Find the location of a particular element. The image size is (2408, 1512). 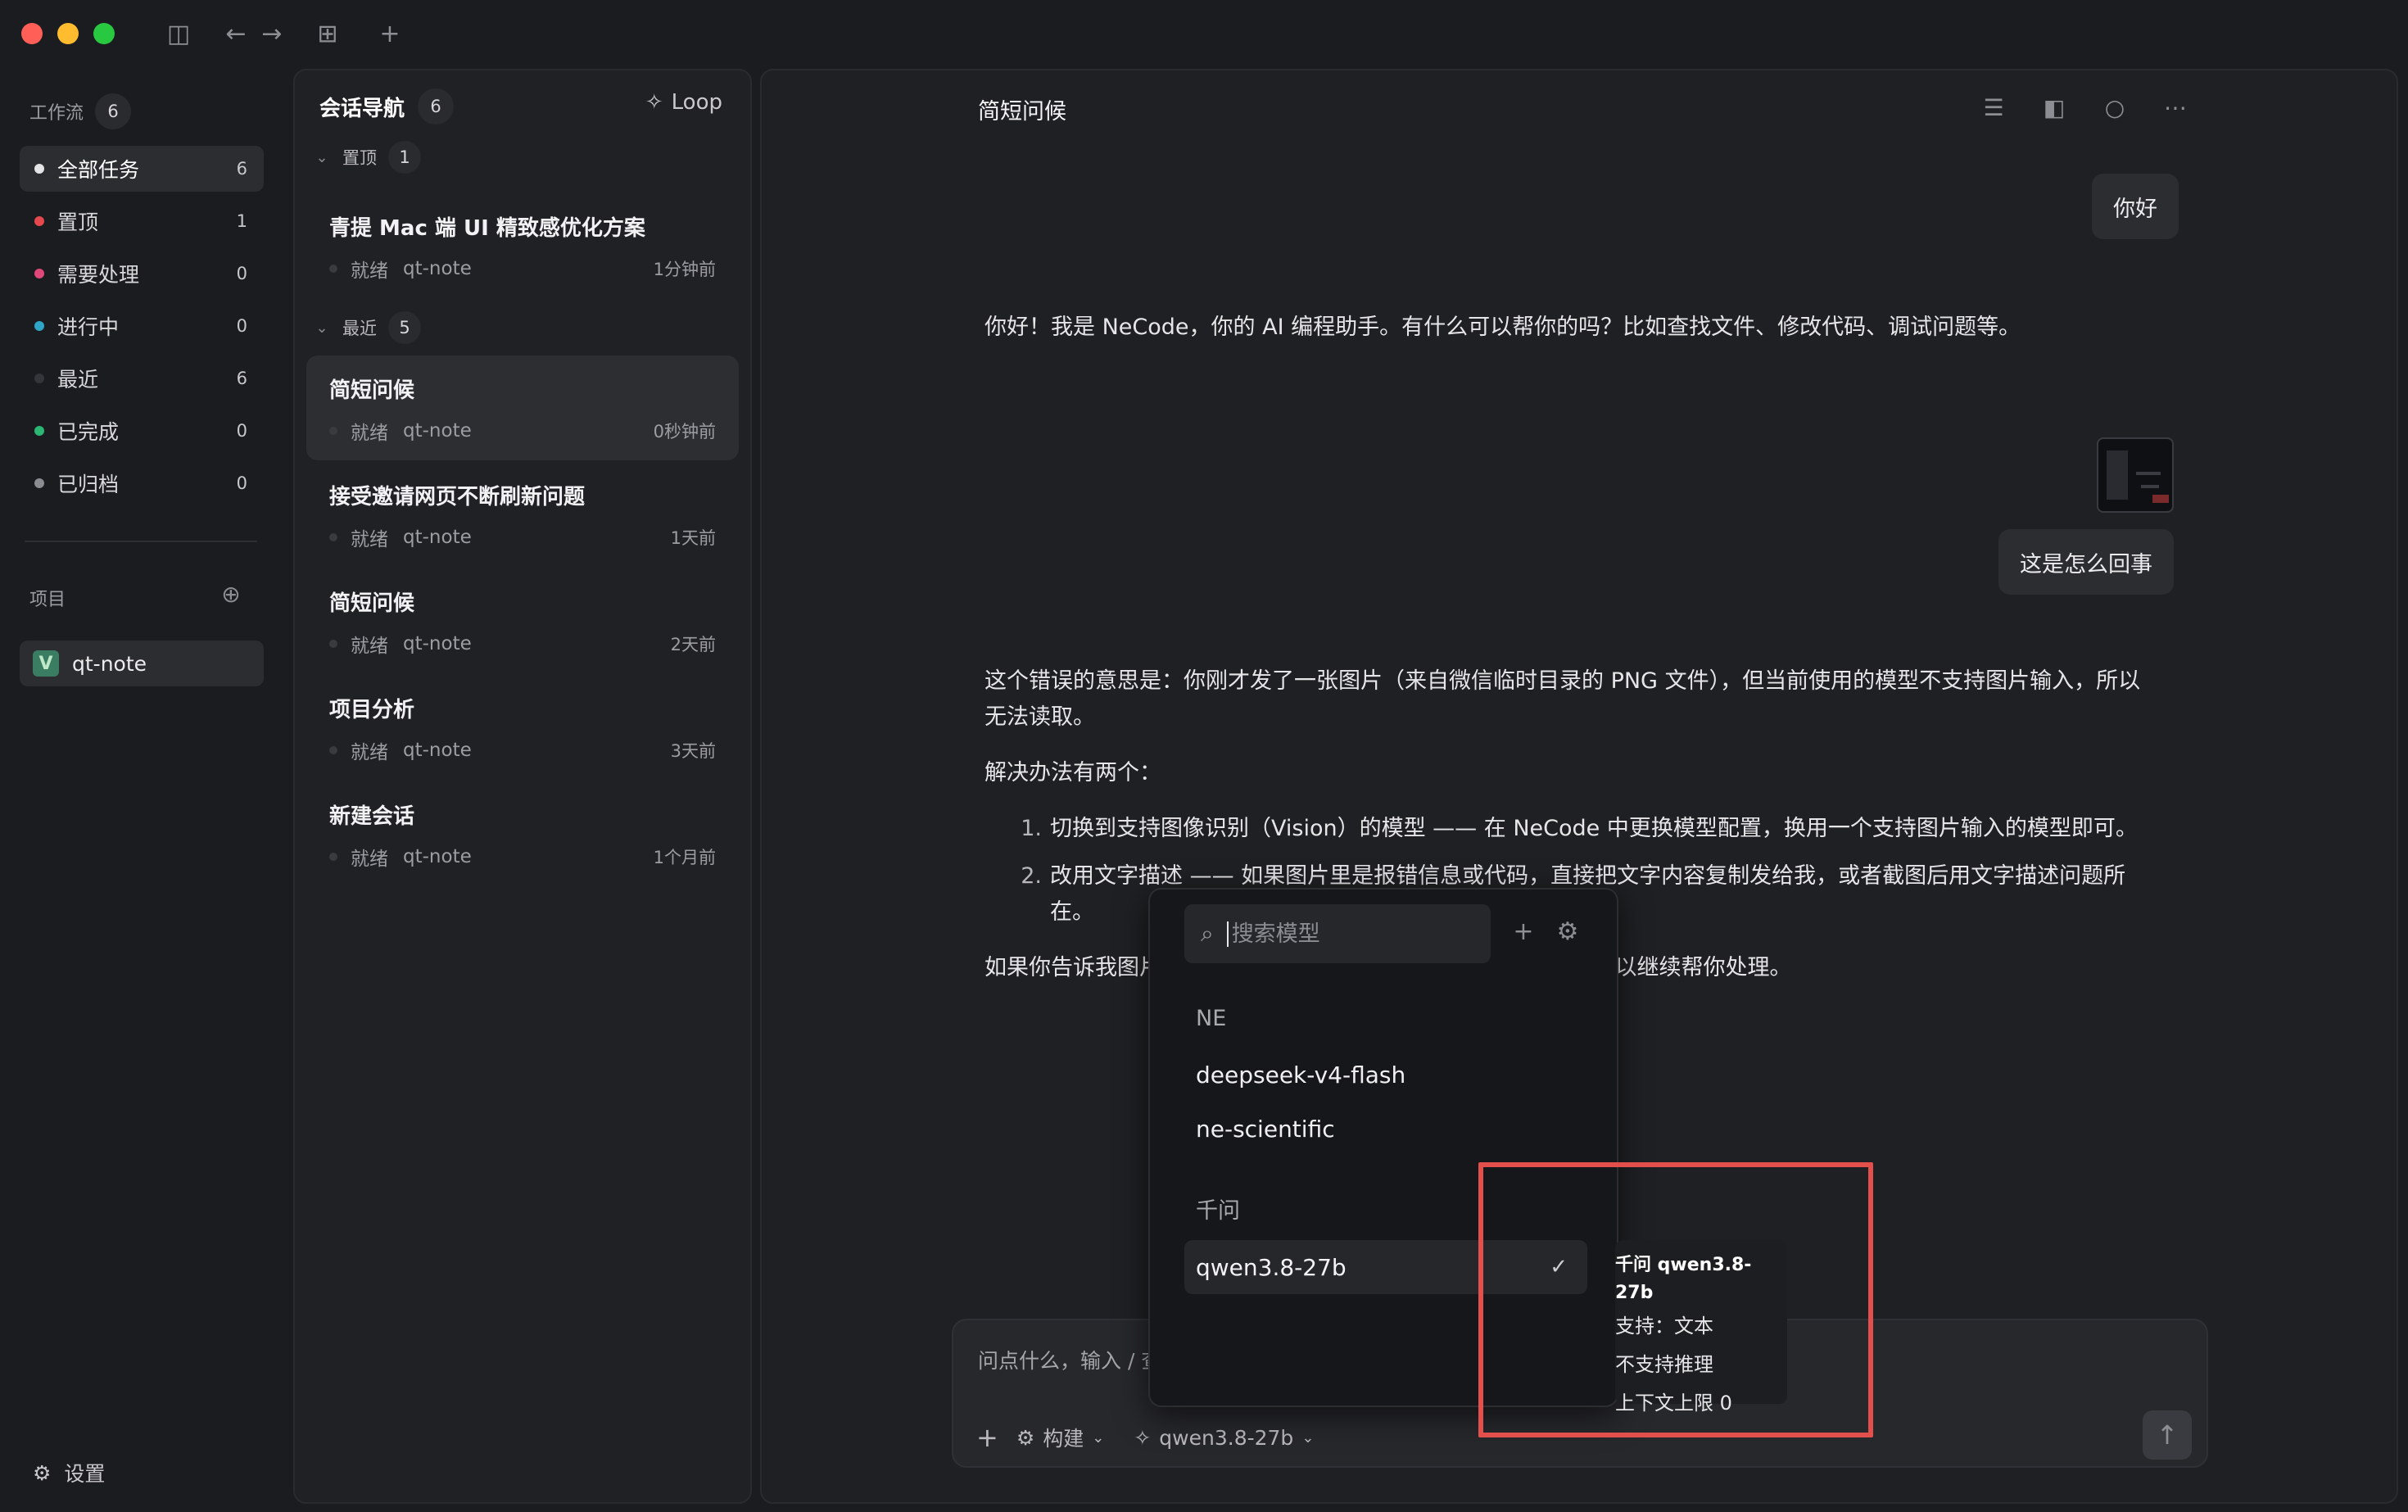

filter-needs-action: 需要处理 0 is located at coordinates (142, 274).